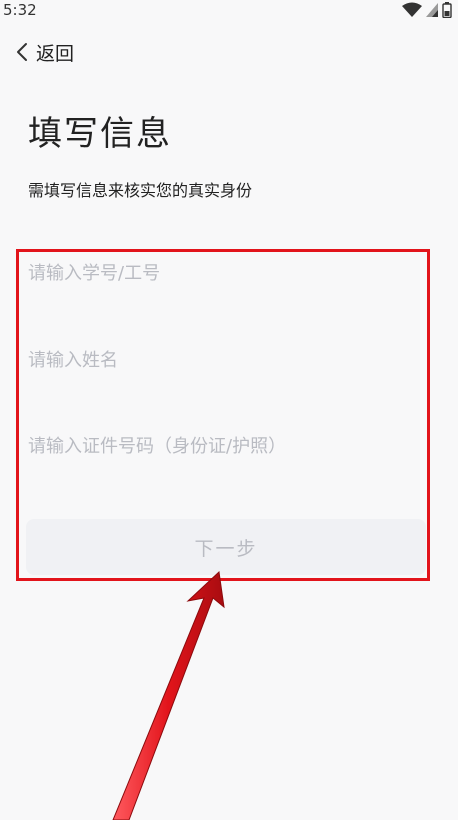 The image size is (458, 820). I want to click on status-icons, so click(427, 10).